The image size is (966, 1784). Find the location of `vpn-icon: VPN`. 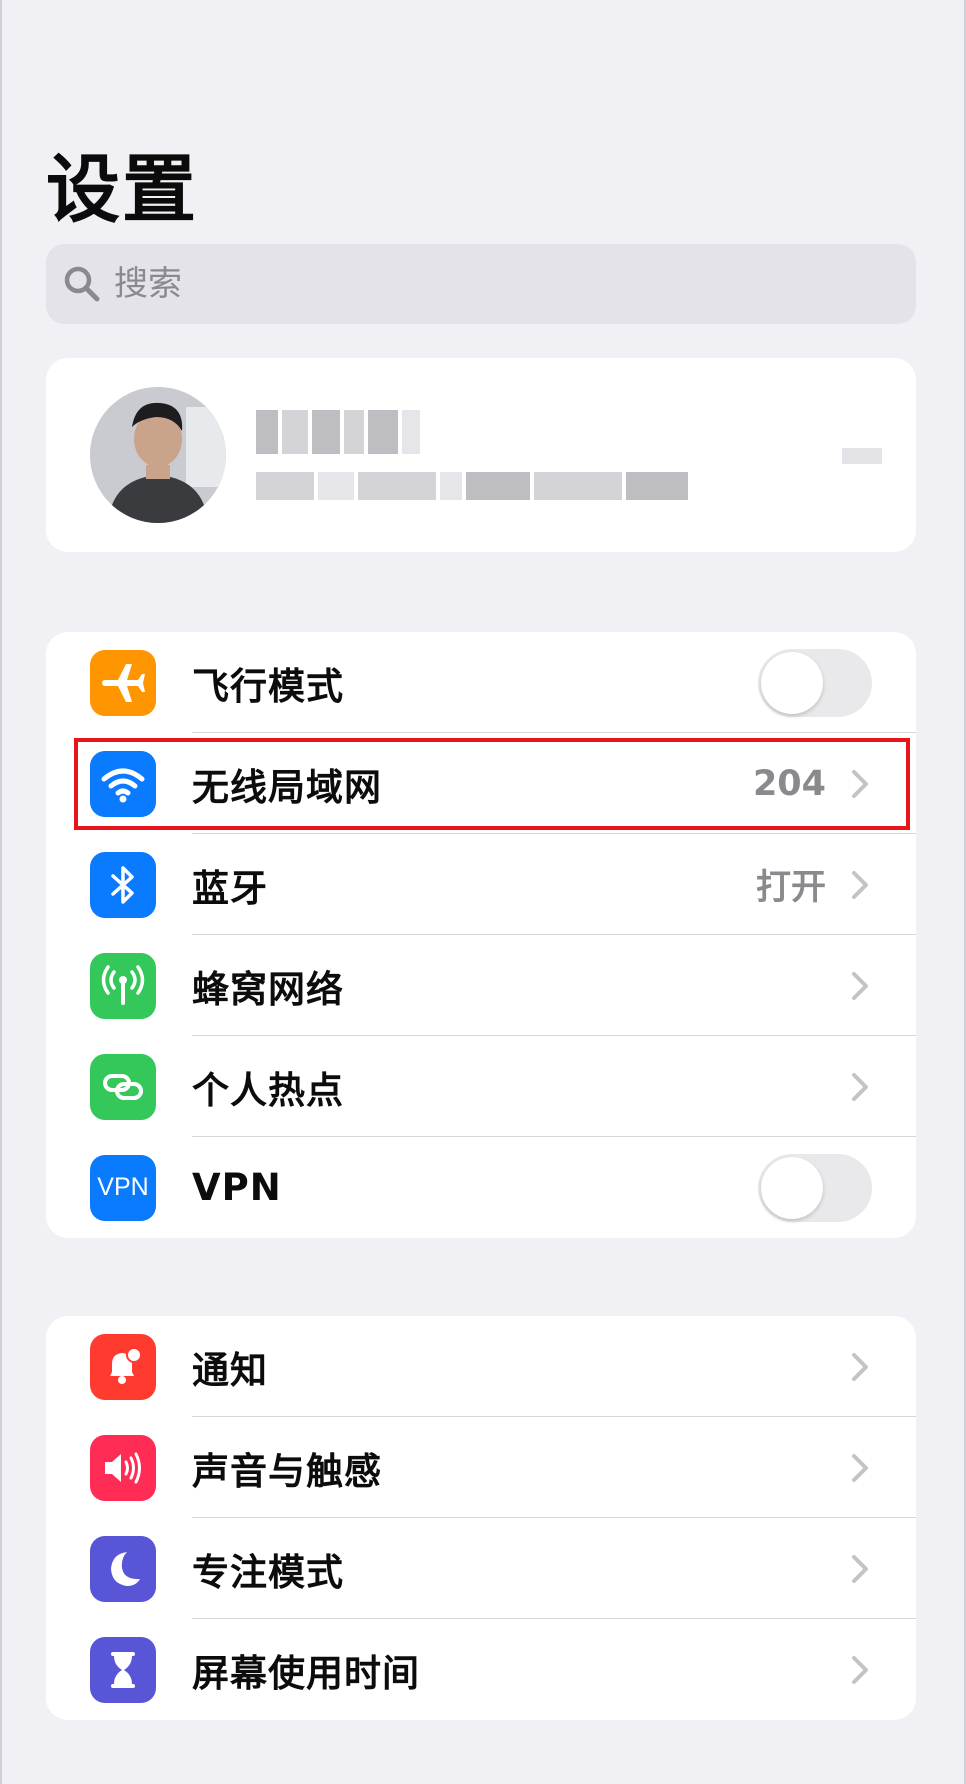

vpn-icon: VPN is located at coordinates (123, 1187).